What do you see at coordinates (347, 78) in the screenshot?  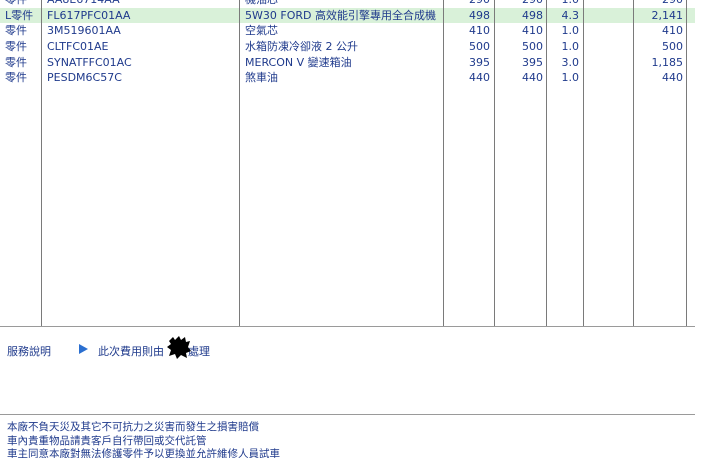 I see `table-row: 零件 PESDM6C57C 煞車油 440 440 1.0 440` at bounding box center [347, 78].